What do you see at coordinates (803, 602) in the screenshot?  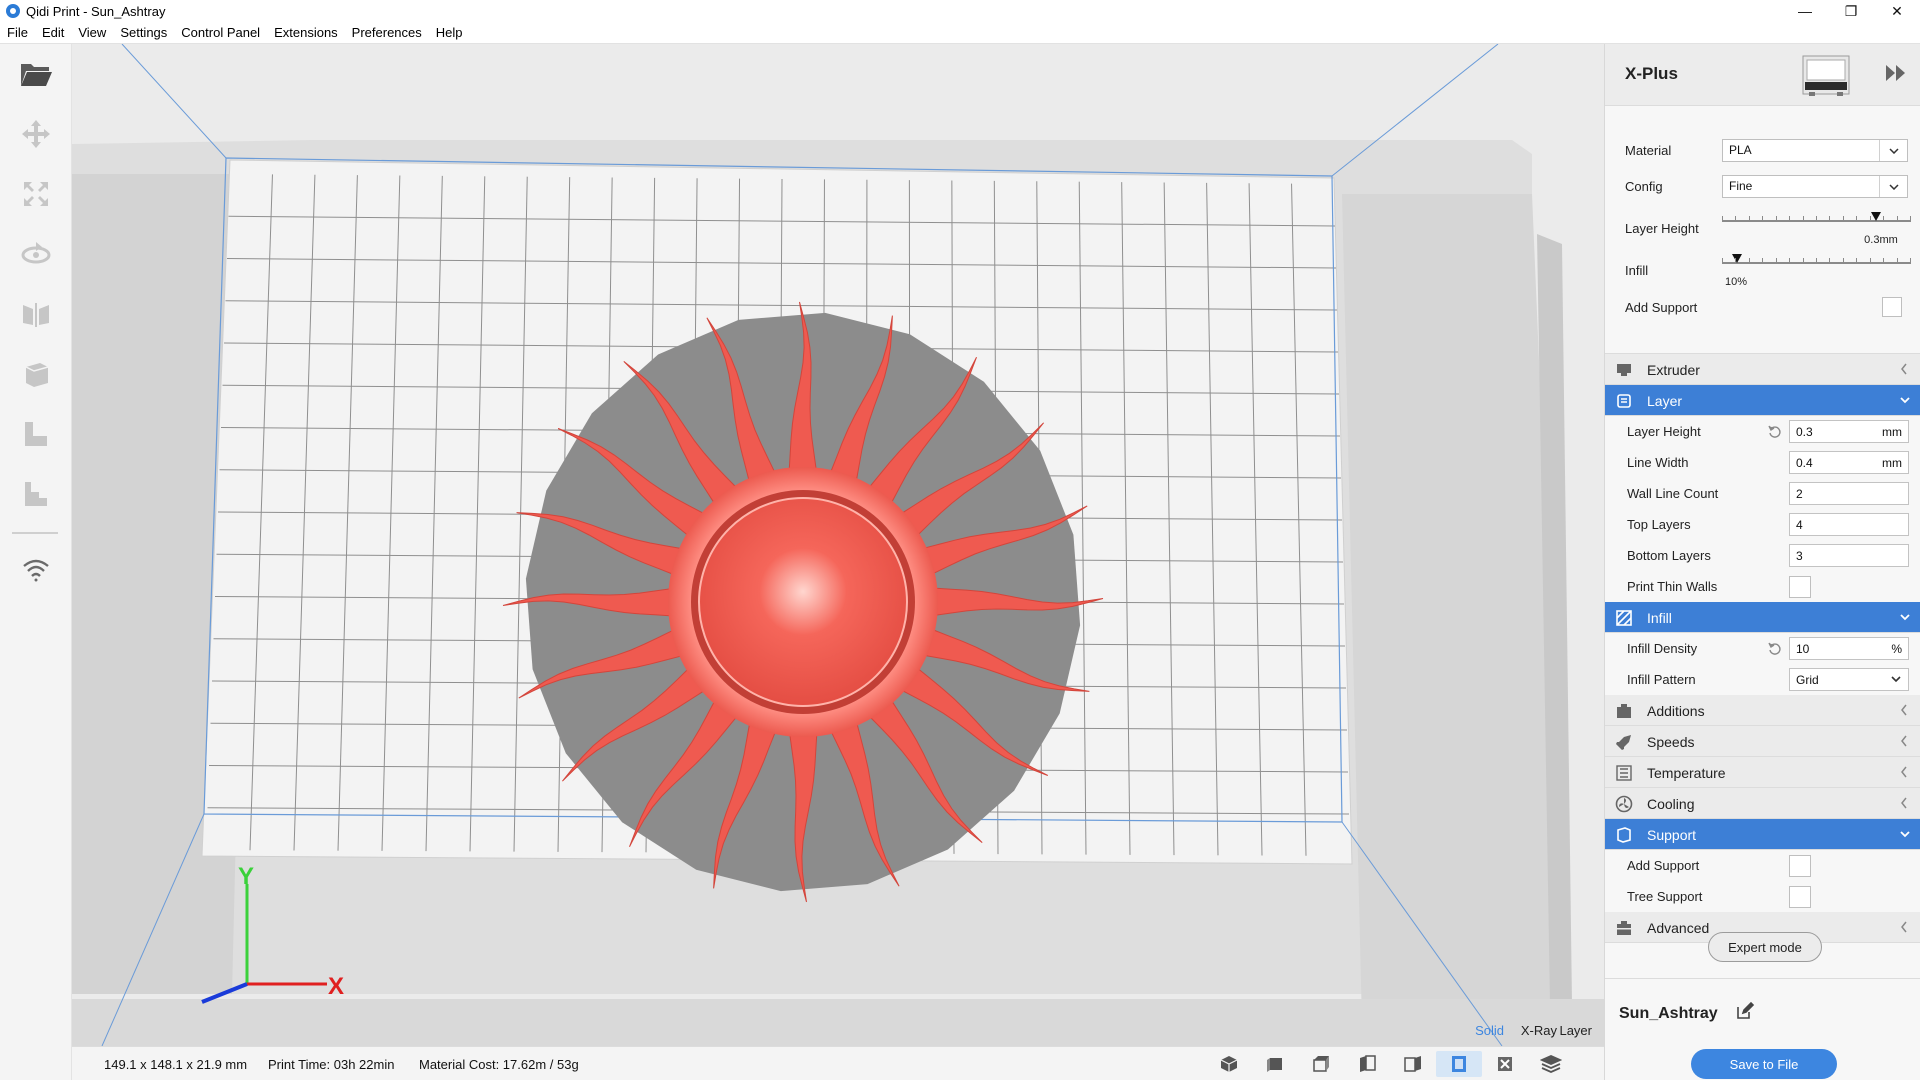 I see `sun-dome` at bounding box center [803, 602].